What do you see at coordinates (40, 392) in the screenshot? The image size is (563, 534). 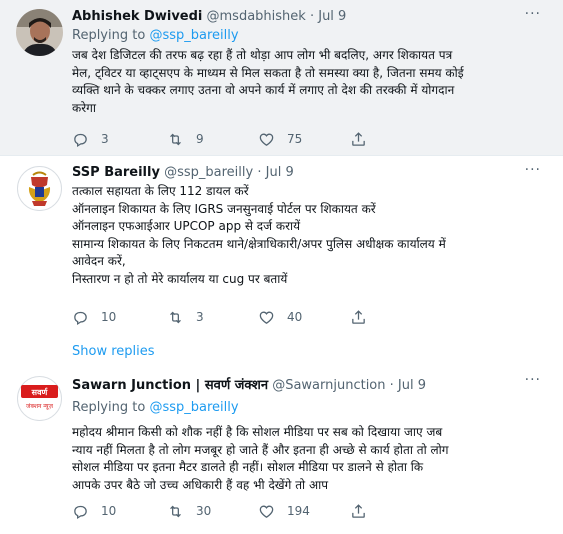 I see `avatar-logo-line1: सवर्ण` at bounding box center [40, 392].